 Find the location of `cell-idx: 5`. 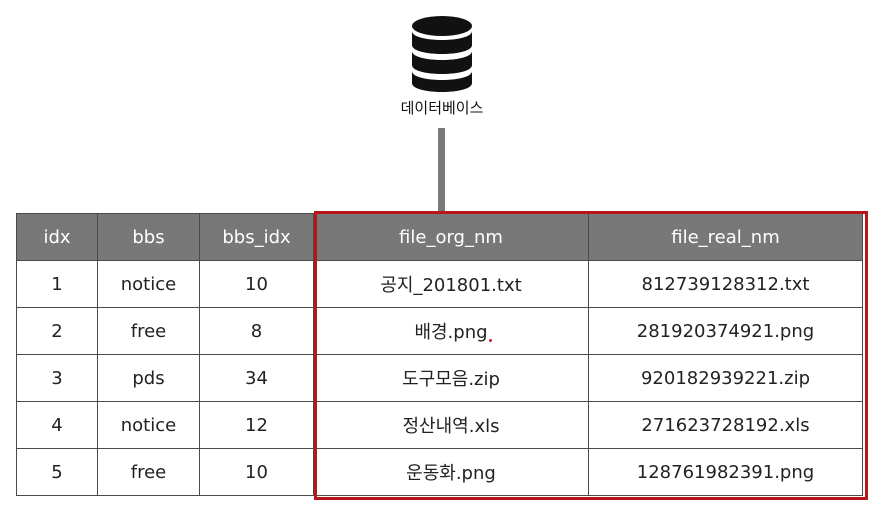

cell-idx: 5 is located at coordinates (57, 472).